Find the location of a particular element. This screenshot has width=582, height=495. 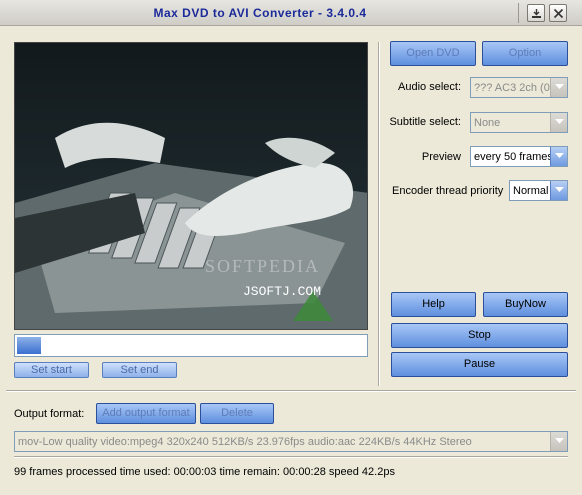

option-button: Option is located at coordinates (525, 53).